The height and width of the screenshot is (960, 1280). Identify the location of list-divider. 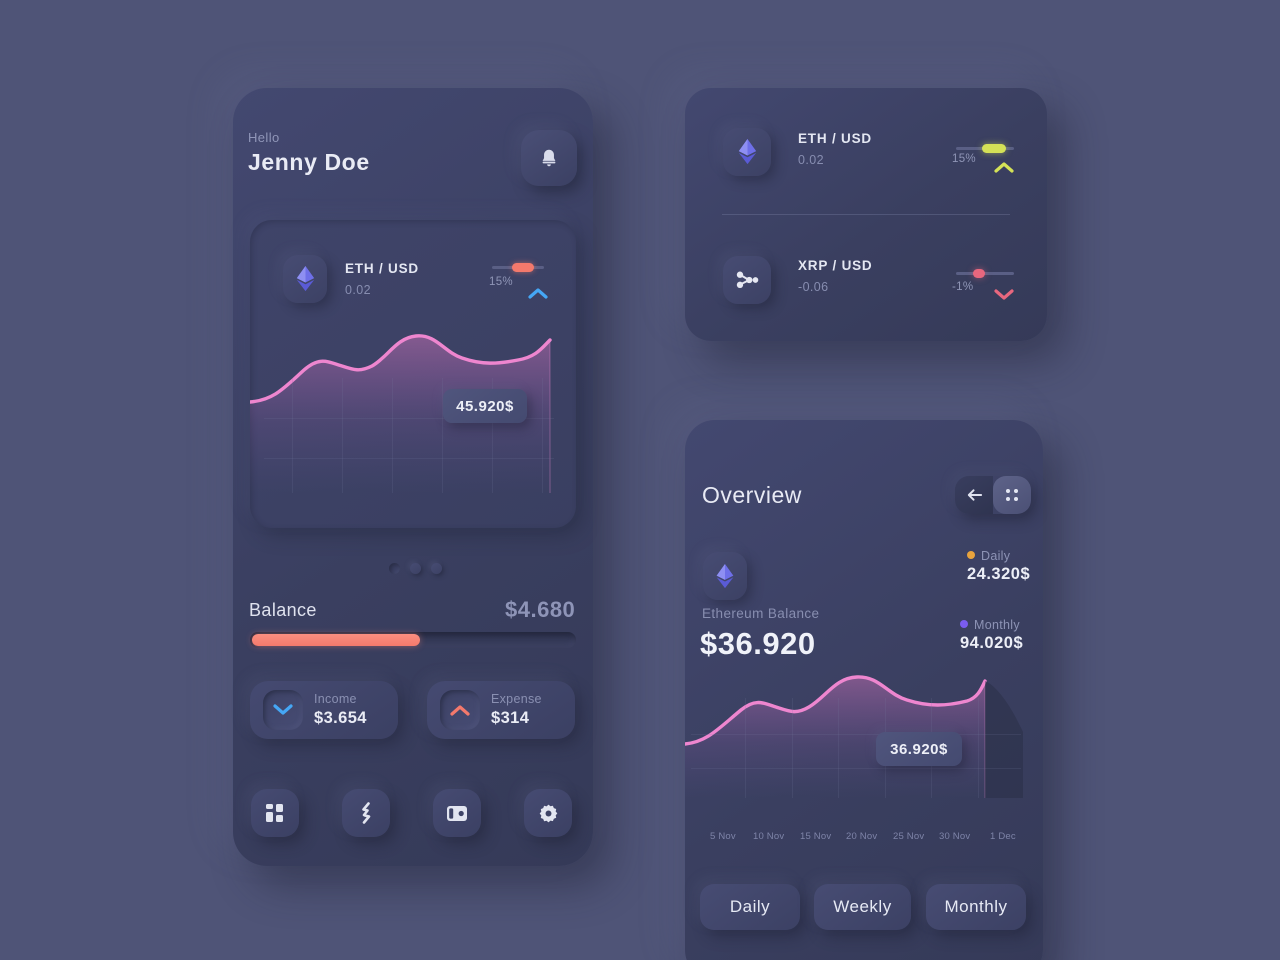
(866, 214).